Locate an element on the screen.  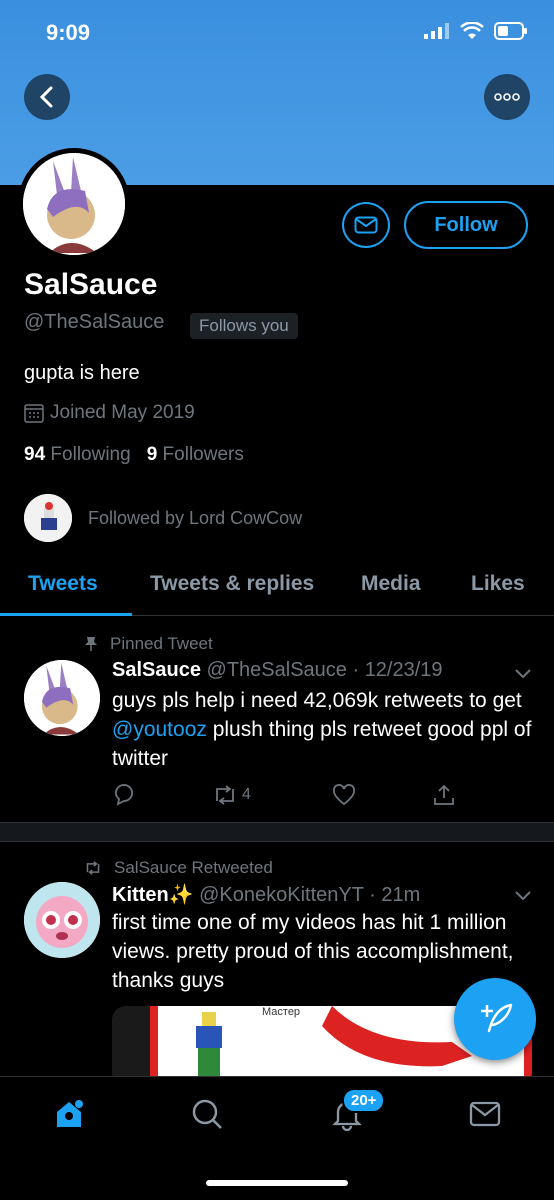
nav-search is located at coordinates (207, 1116).